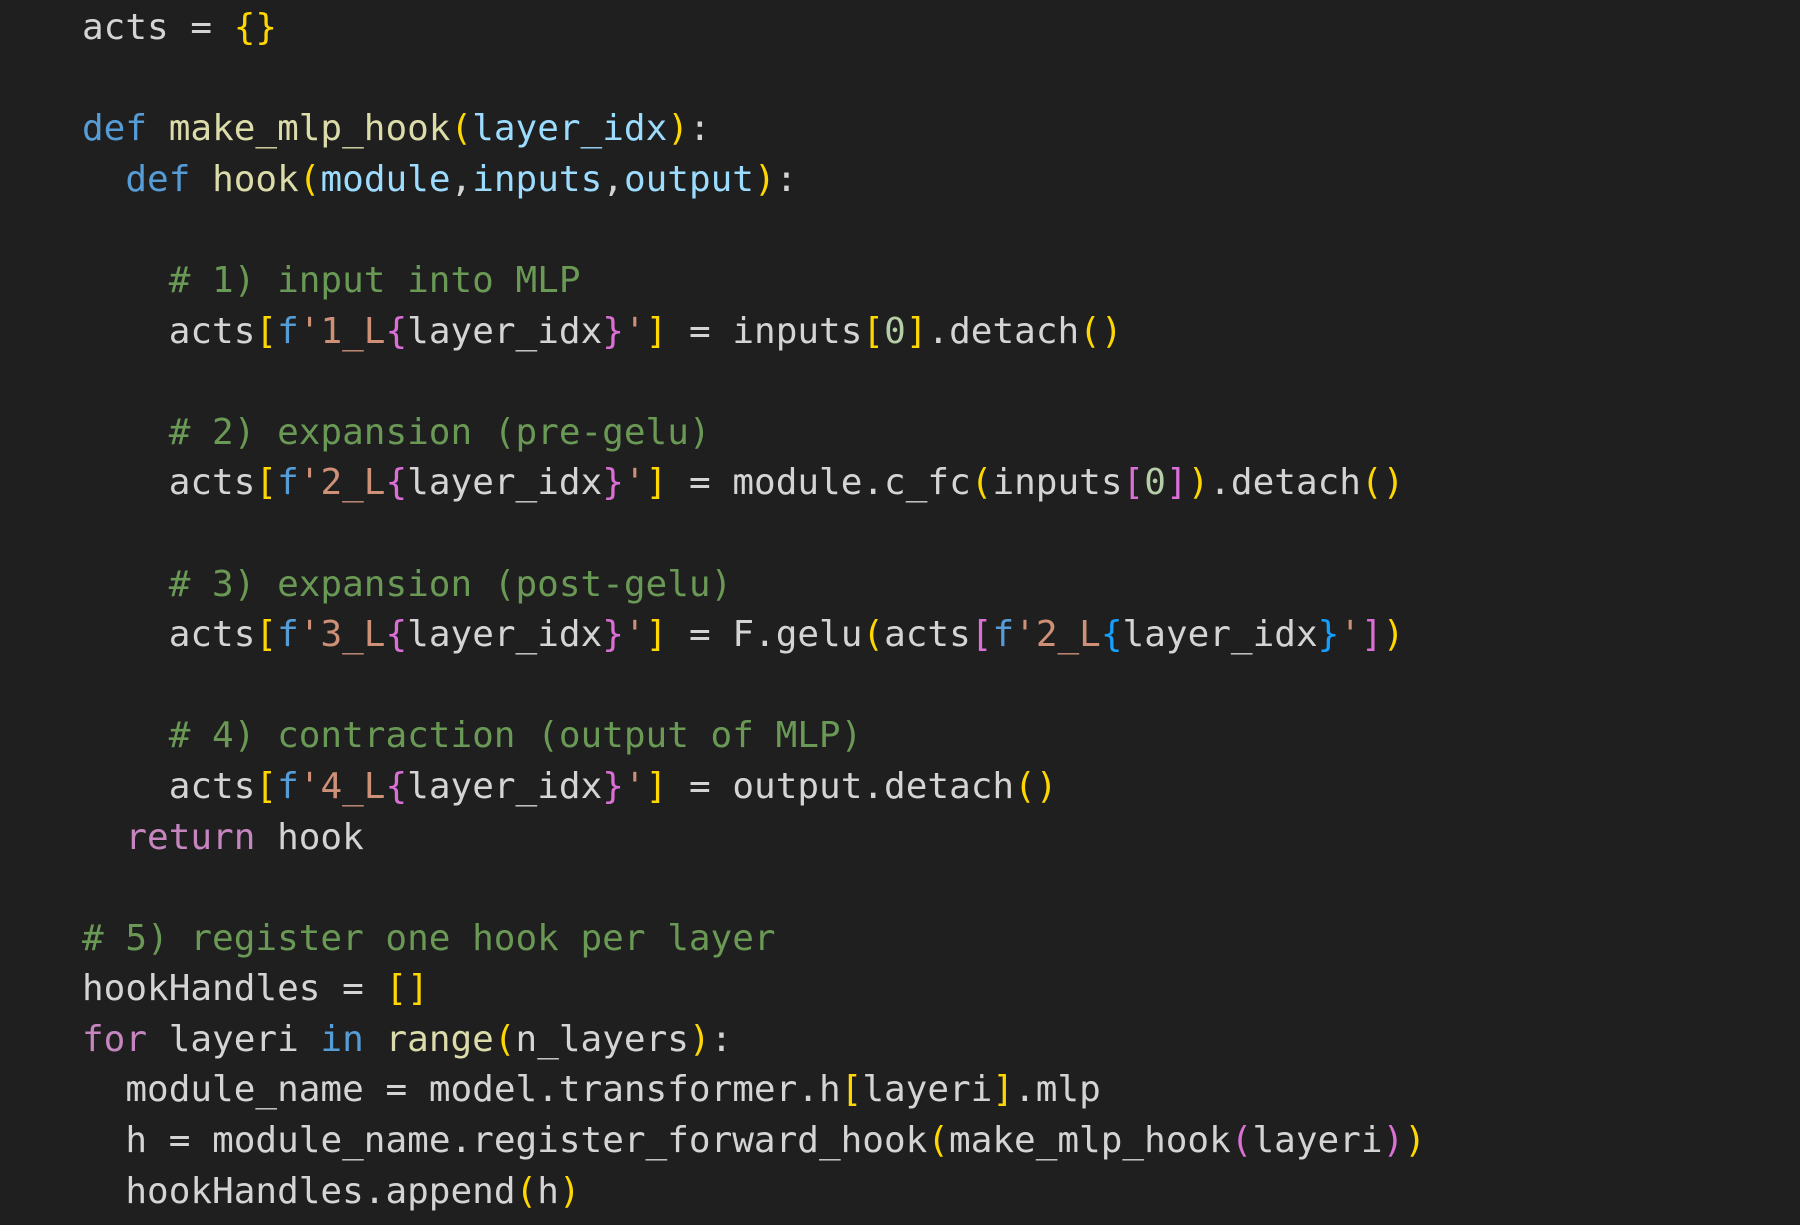 This screenshot has width=1800, height=1225. I want to click on code-token: make_mlp_hook, so click(309, 129).